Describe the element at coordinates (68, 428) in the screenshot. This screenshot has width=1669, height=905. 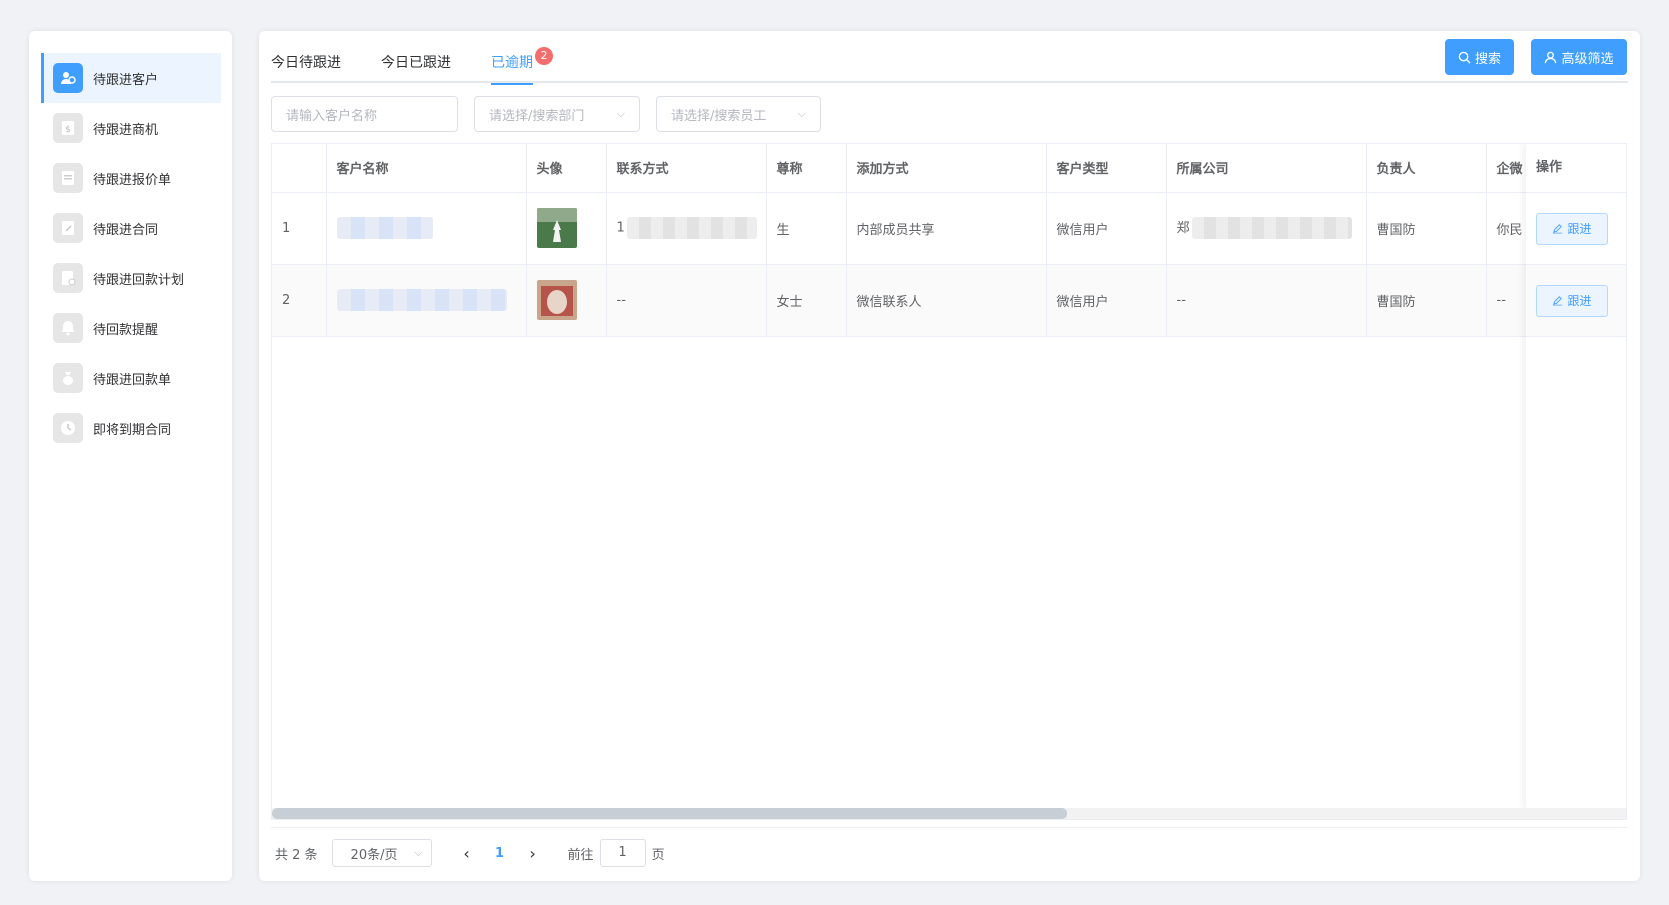
I see `clock-icon` at that location.